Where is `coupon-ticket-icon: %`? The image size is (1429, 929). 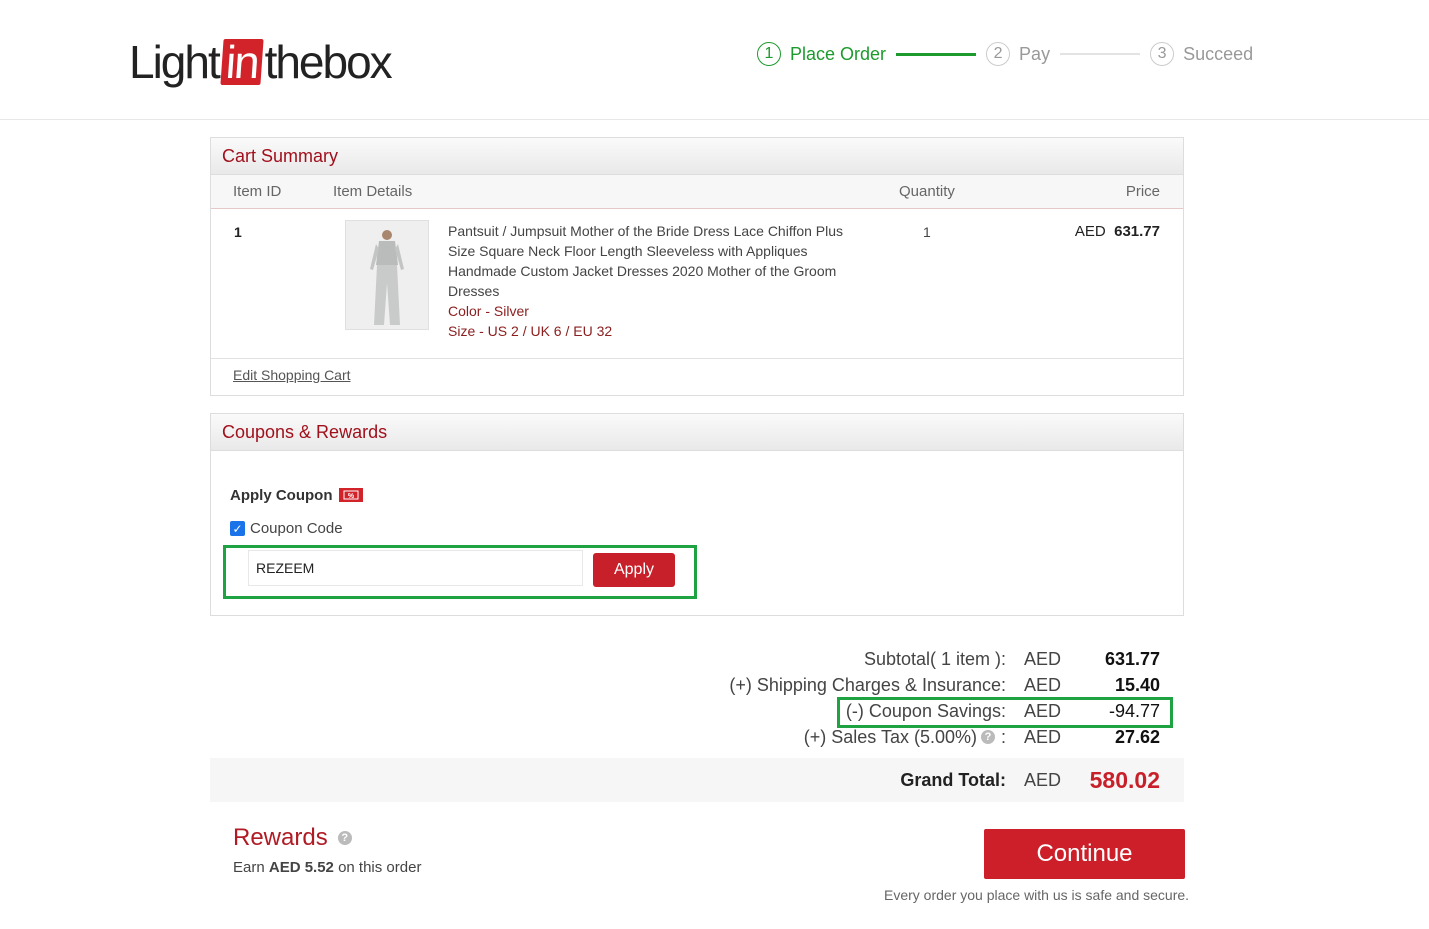
coupon-ticket-icon: % is located at coordinates (351, 495).